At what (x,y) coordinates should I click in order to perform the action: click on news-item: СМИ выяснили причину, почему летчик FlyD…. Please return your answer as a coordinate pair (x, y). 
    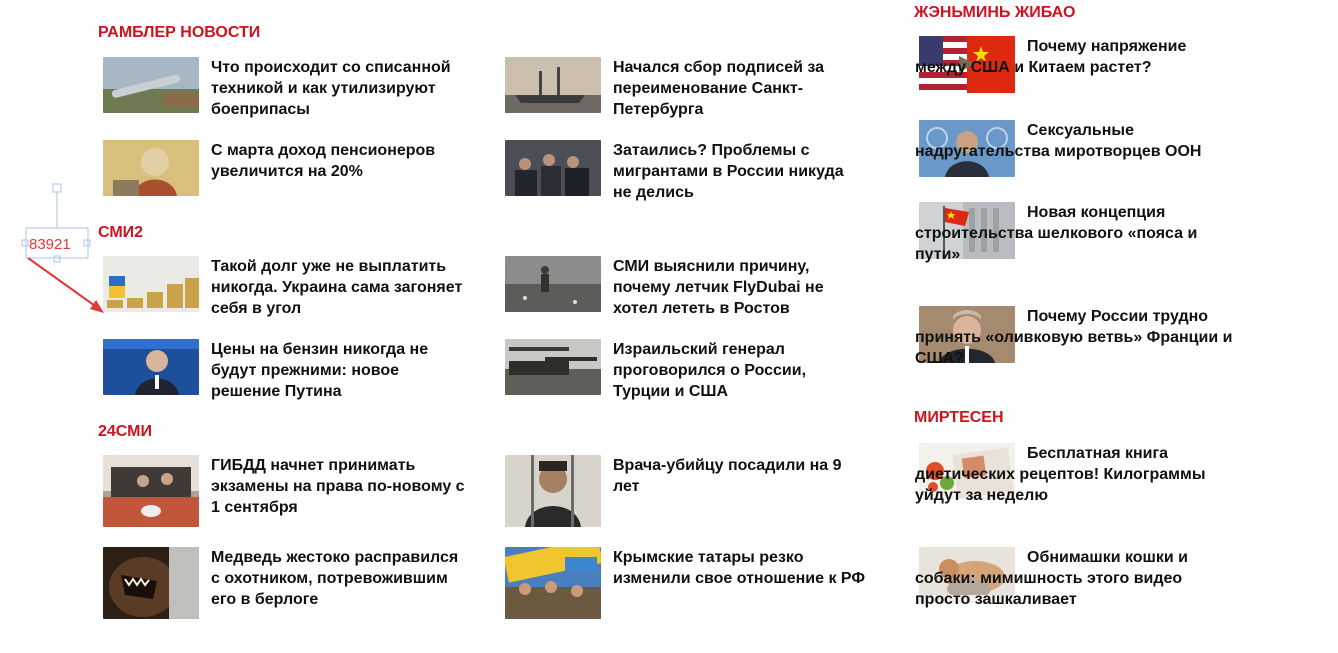
    Looking at the image, I should click on (690, 289).